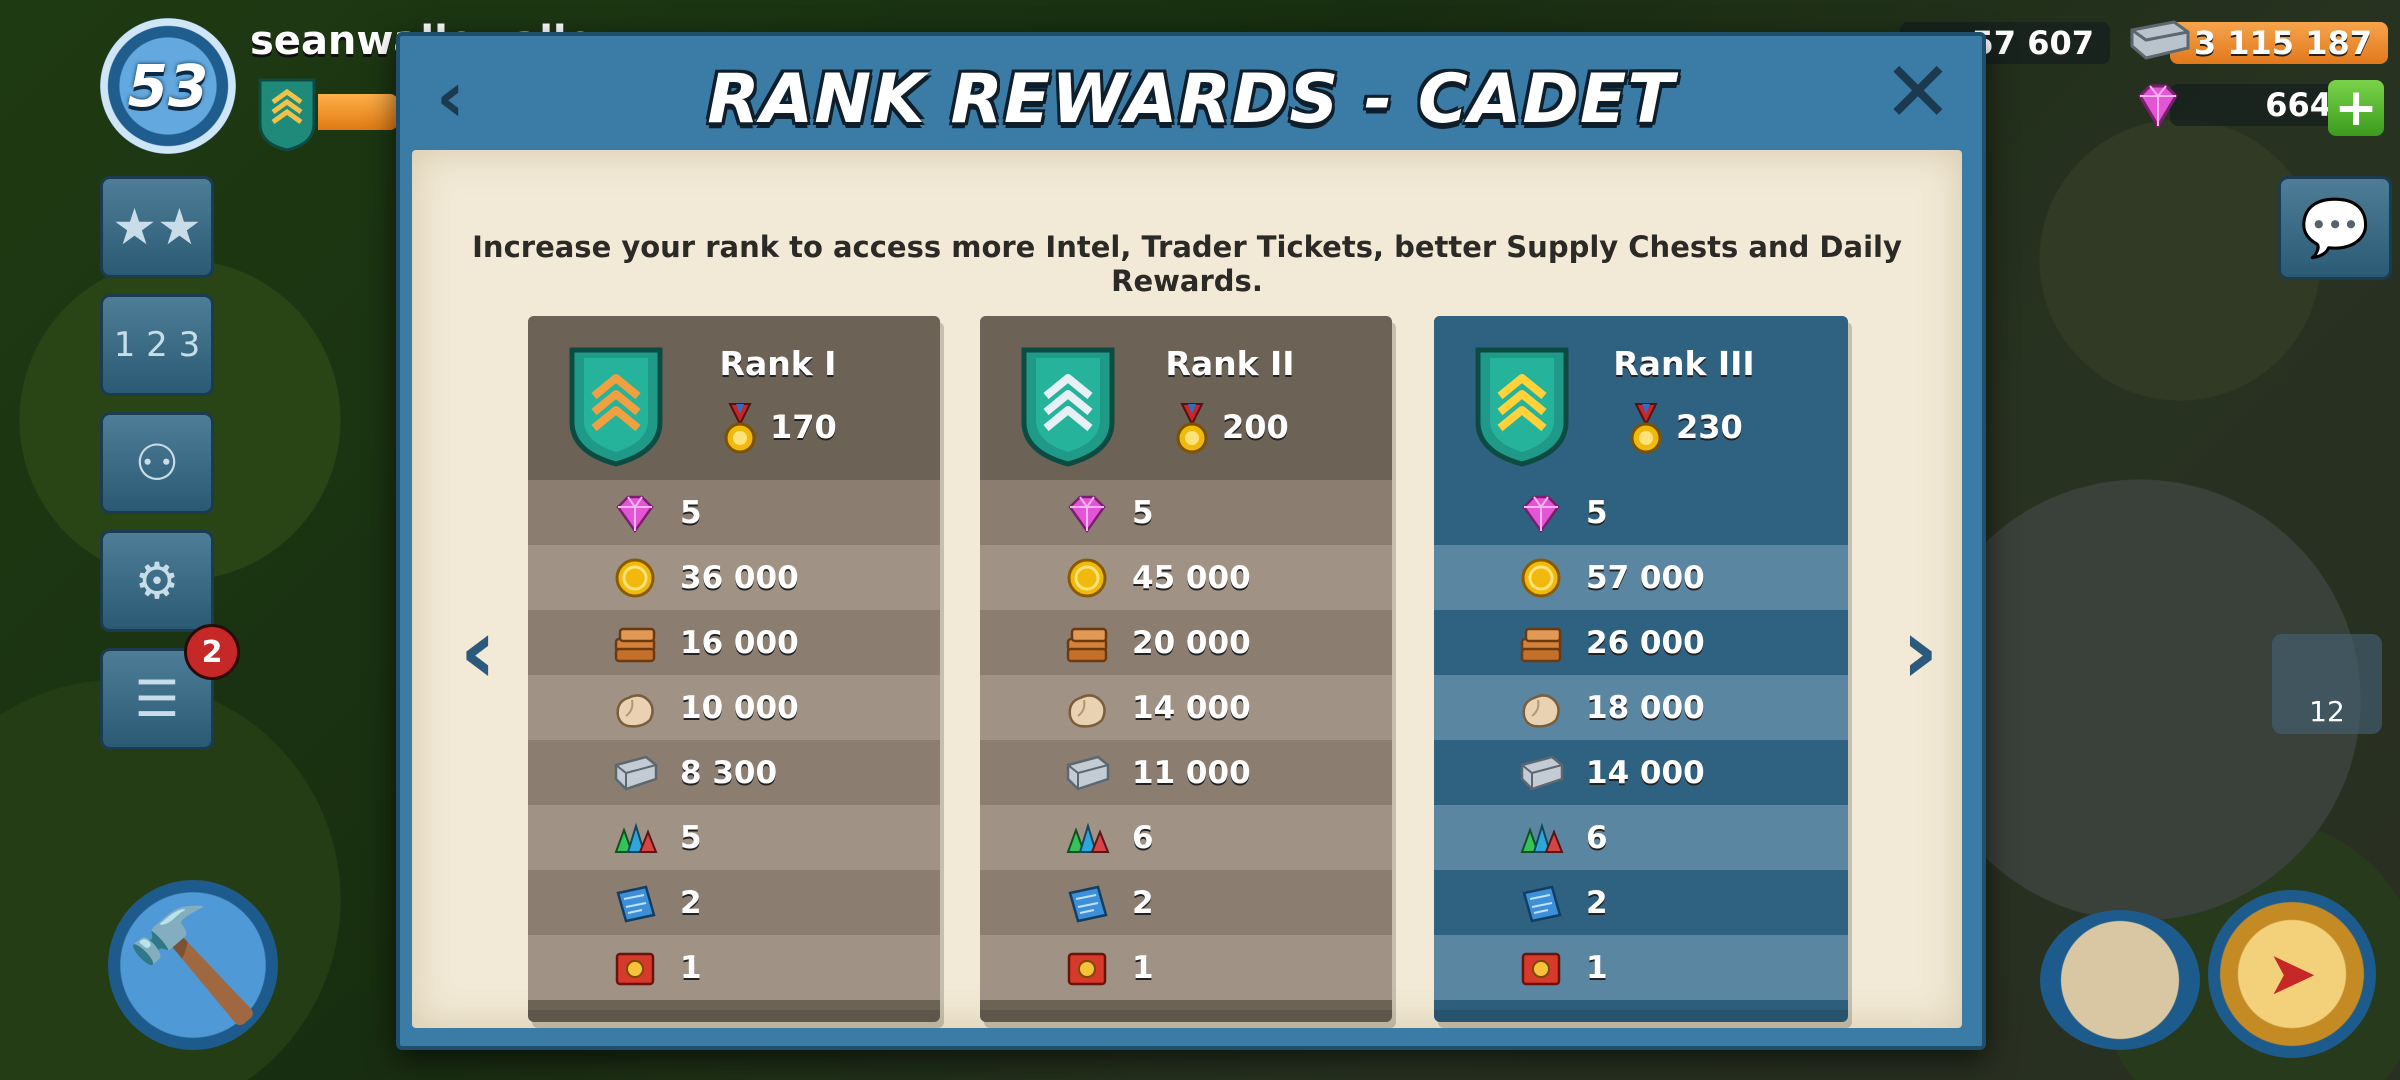  I want to click on plus-icon: +, so click(2356, 108).